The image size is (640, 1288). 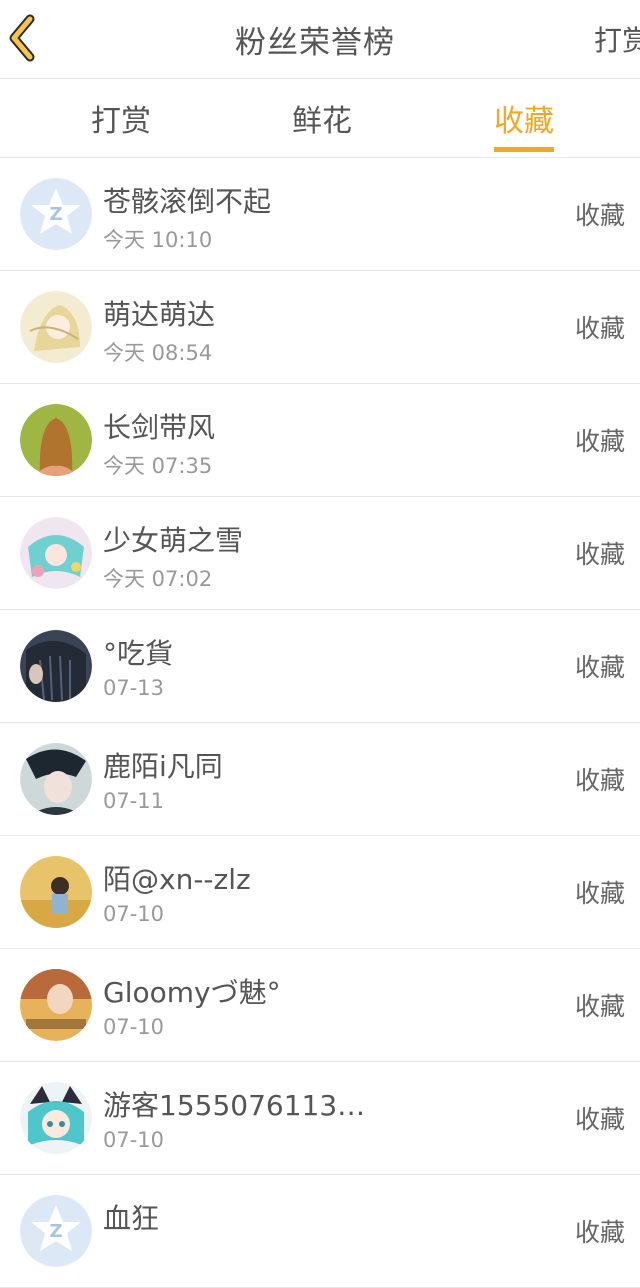 What do you see at coordinates (320, 779) in the screenshot?
I see `list-item: 鹿陌i凡同 07-11 收藏` at bounding box center [320, 779].